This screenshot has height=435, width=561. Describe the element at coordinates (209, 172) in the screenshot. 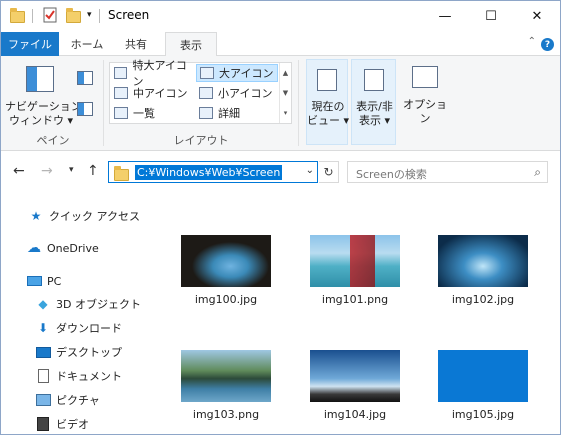

I see `address-path: C:¥Windows¥Web¥Screen` at that location.